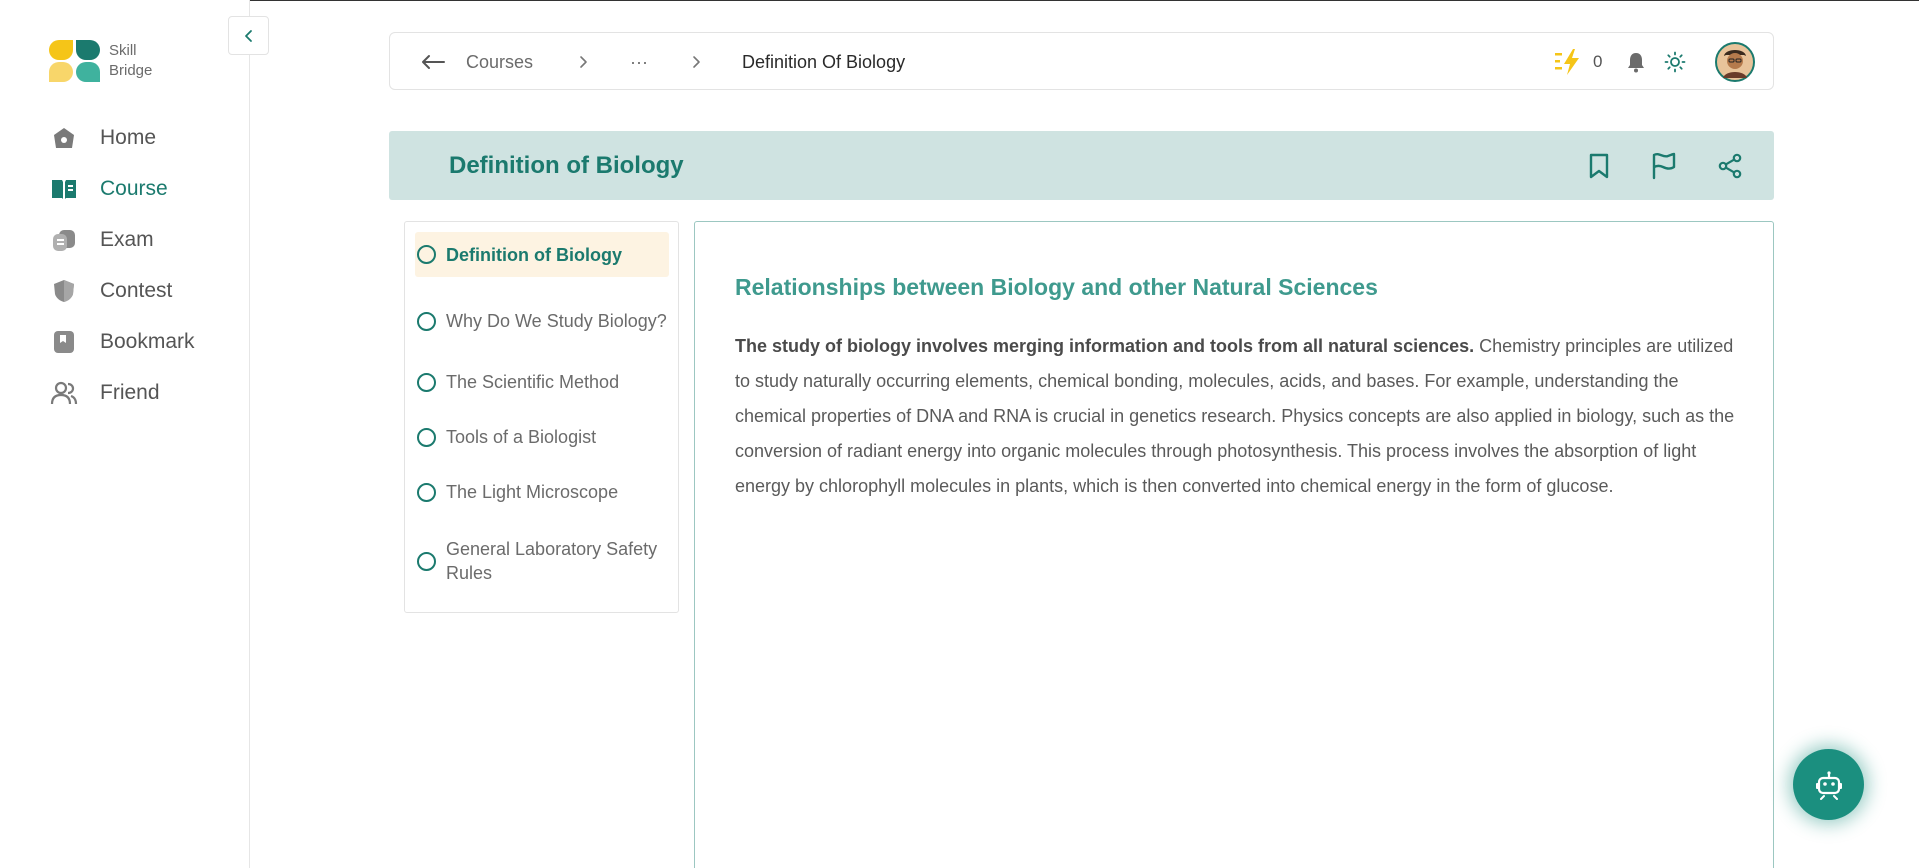  I want to click on sidebar-item-label: Bookmark, so click(147, 341).